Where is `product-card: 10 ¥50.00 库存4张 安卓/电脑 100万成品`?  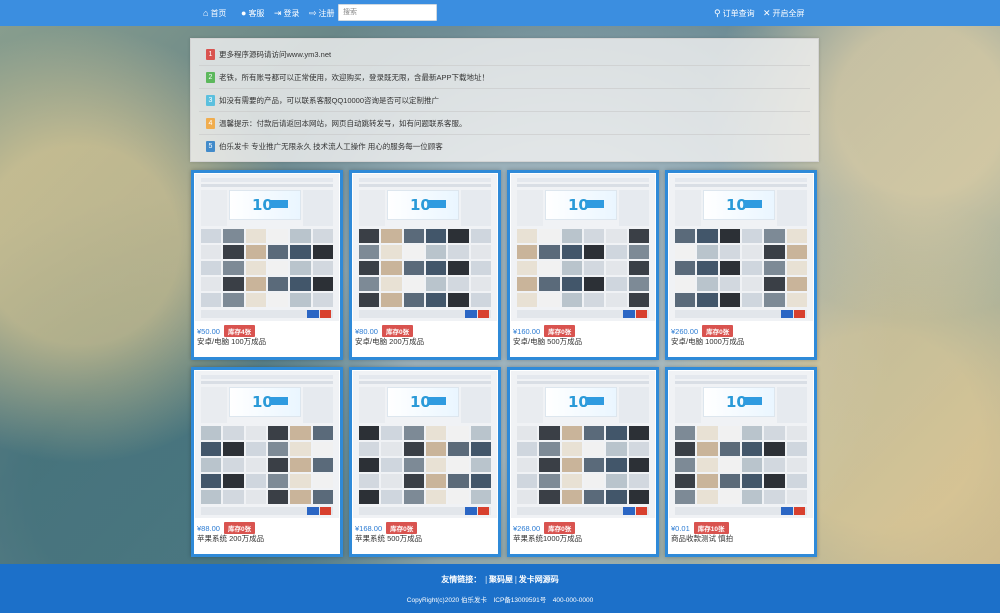
product-card: 10 ¥50.00 库存4张 安卓/电脑 100万成品 is located at coordinates (267, 265).